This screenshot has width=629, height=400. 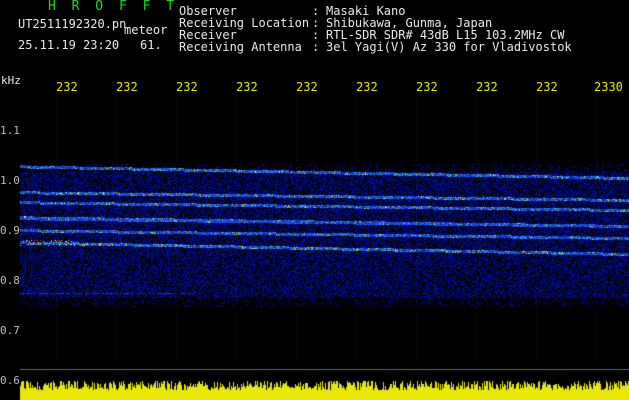 I want to click on datetime-label: 25.11.19 23:20, so click(x=69, y=45).